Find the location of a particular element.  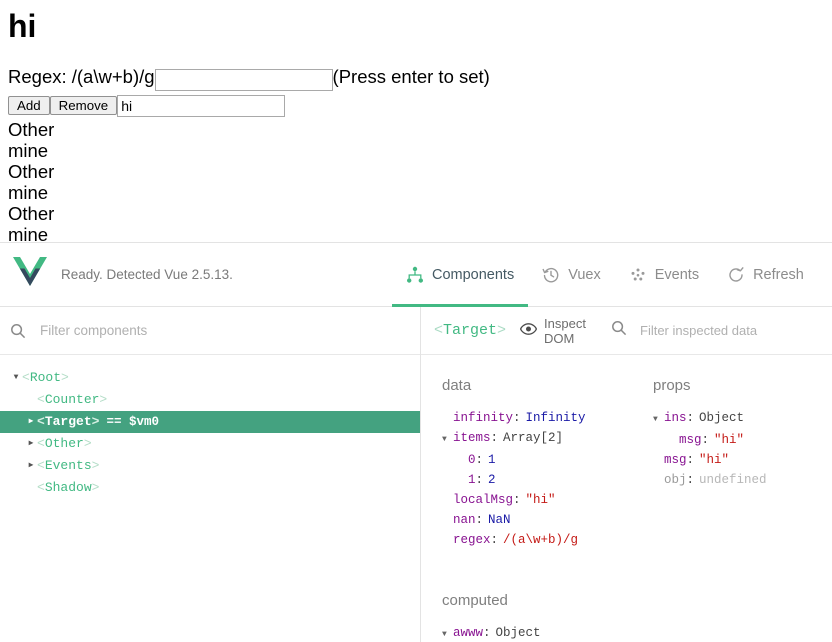

eye-icon is located at coordinates (528, 331).